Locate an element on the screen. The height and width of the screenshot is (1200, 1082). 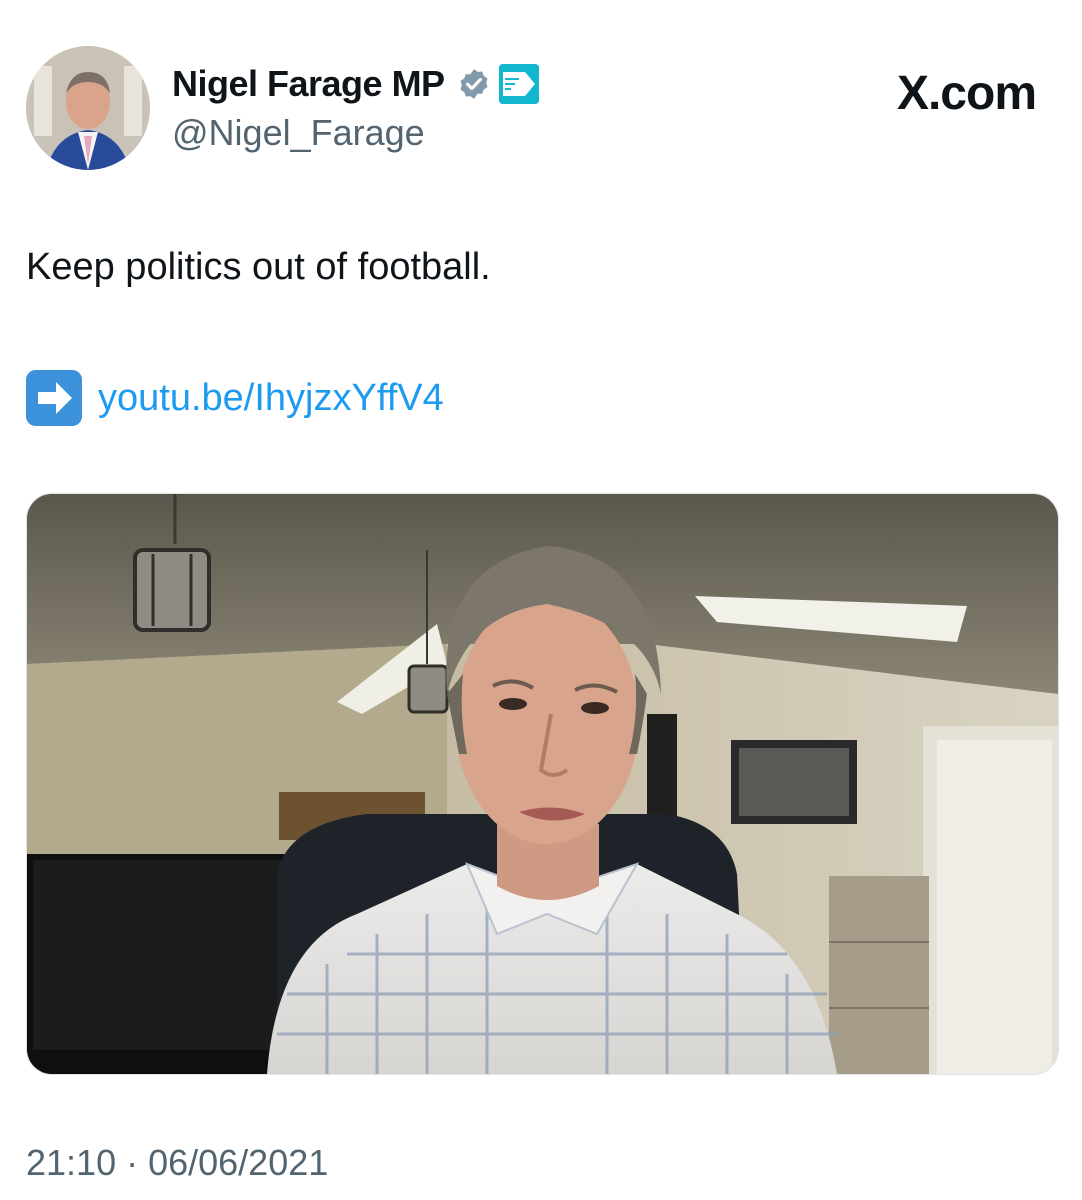
verified-badge-icon is located at coordinates (474, 84).